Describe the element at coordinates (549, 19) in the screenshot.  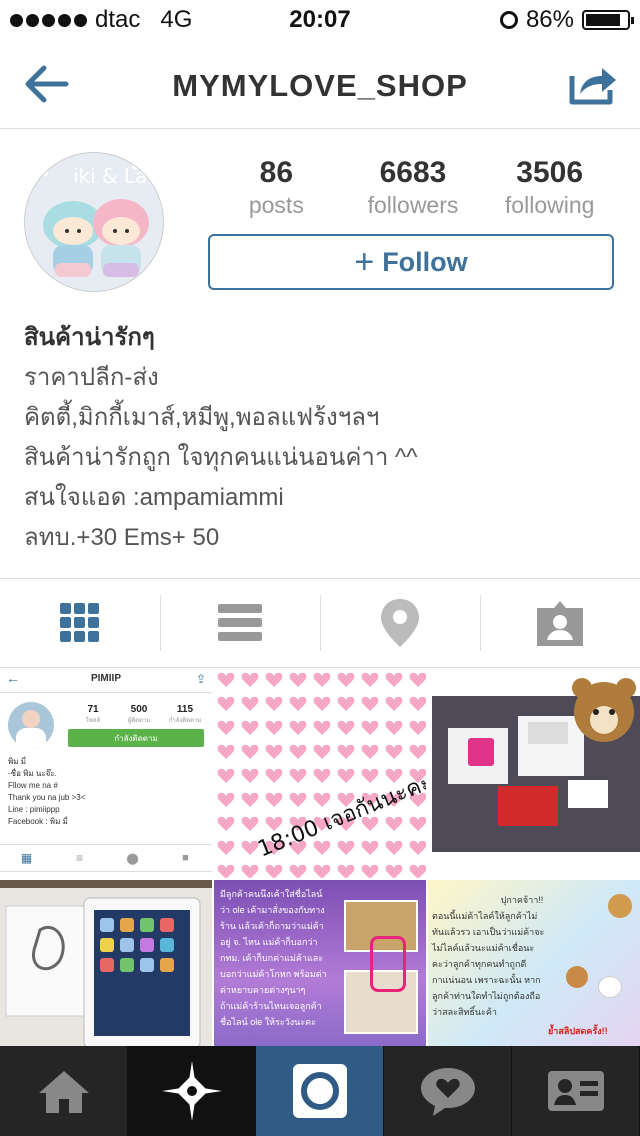
I see `battery-percent: 86%` at that location.